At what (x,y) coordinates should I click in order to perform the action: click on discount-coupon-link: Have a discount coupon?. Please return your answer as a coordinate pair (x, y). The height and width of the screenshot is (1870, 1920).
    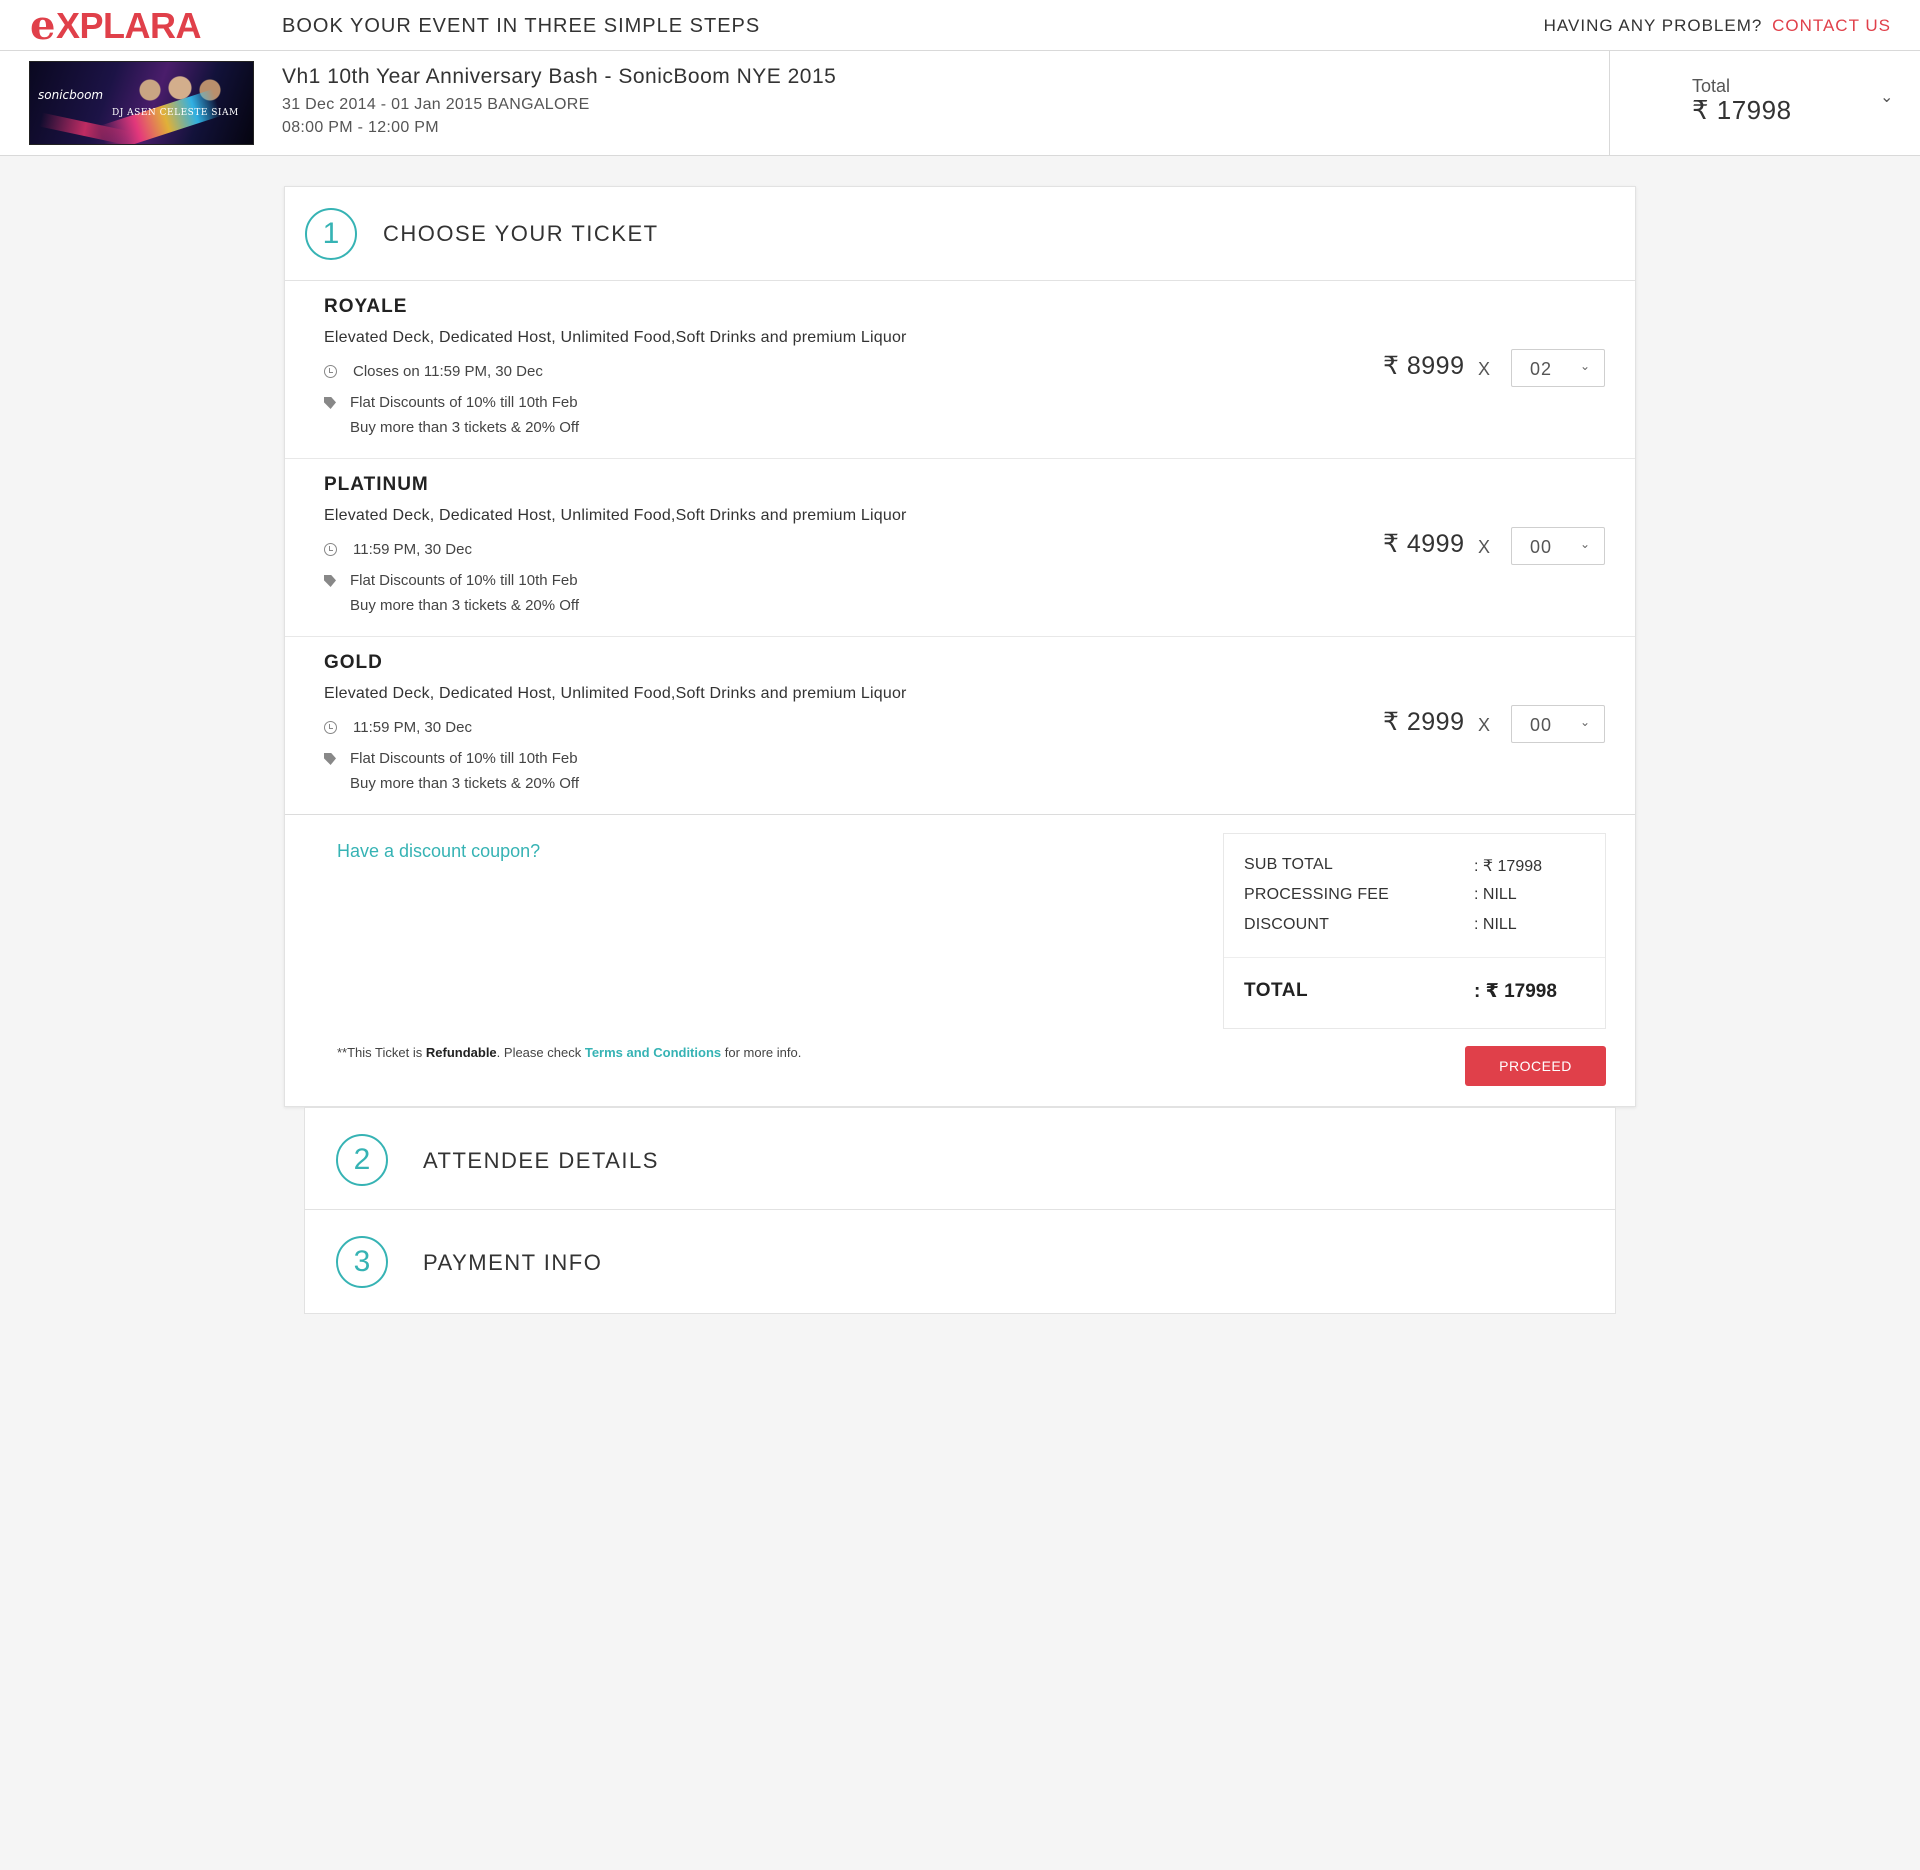
    Looking at the image, I should click on (438, 851).